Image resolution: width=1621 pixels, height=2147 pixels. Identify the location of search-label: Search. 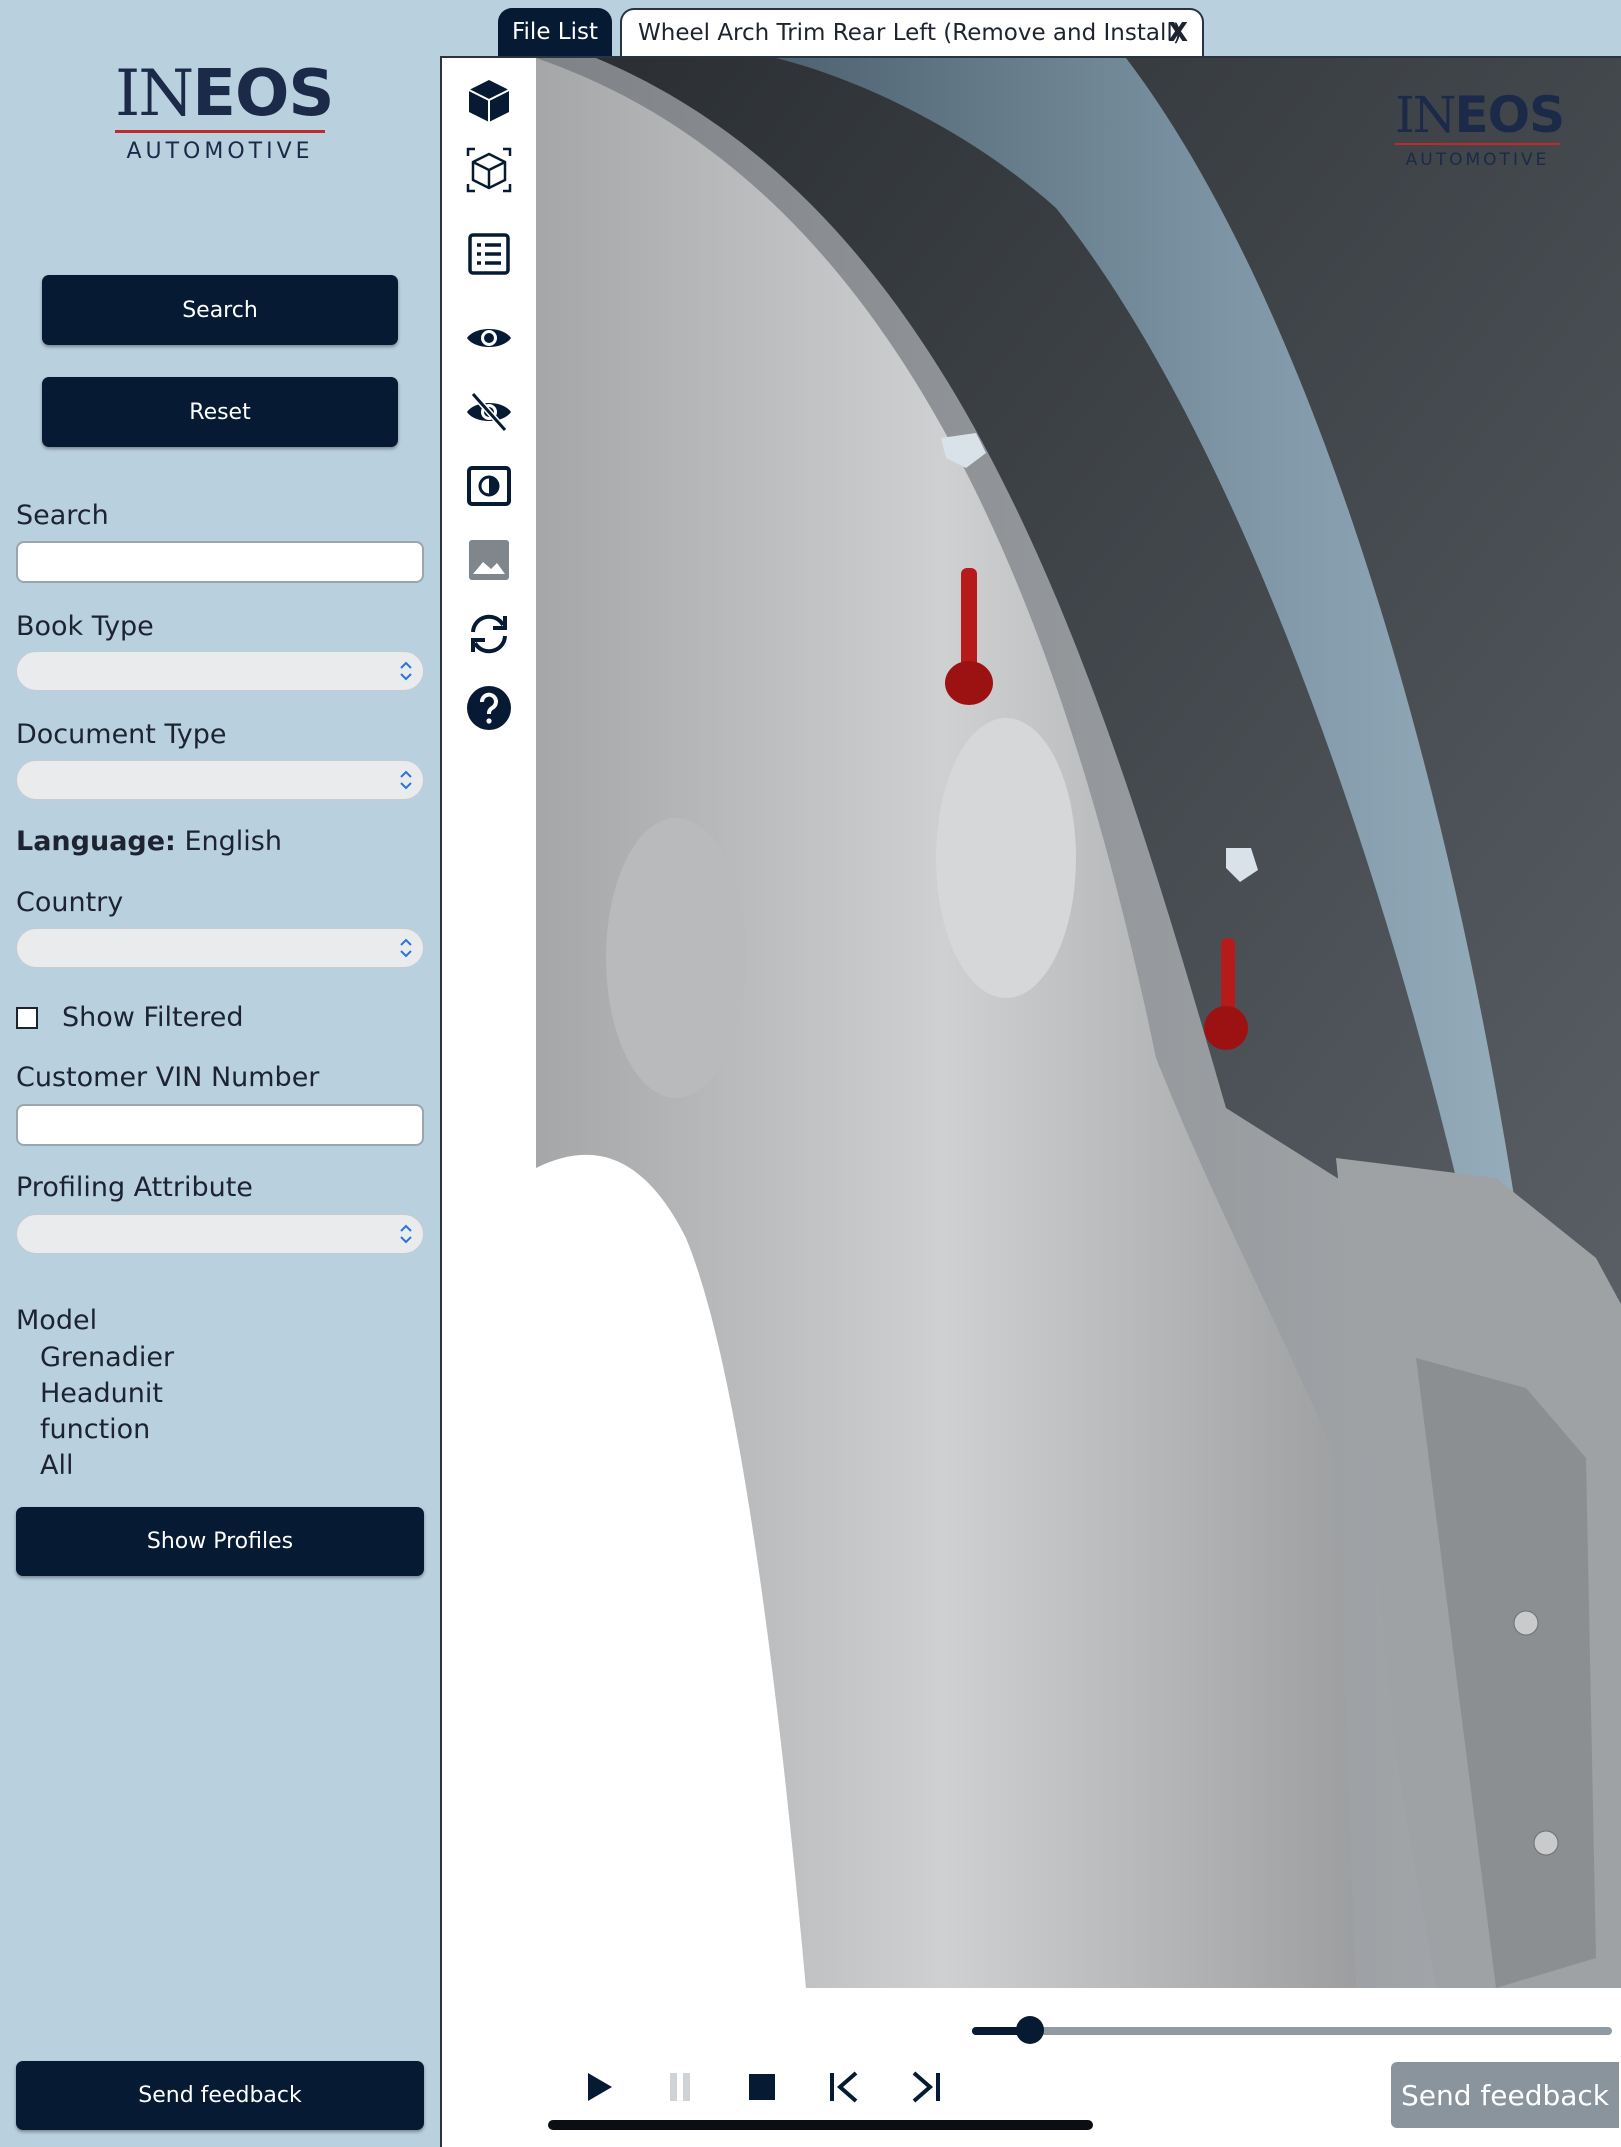
(62, 515).